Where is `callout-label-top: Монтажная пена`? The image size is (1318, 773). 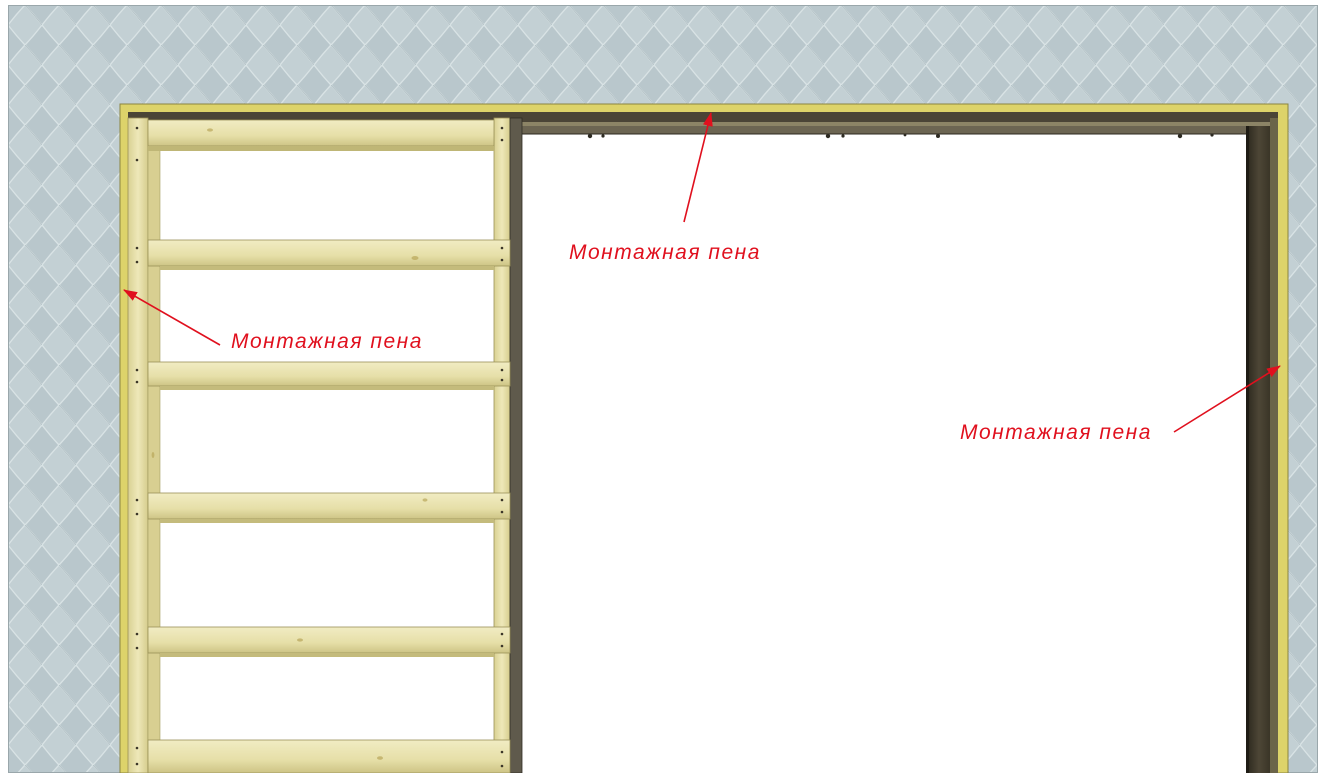
callout-label-top: Монтажная пена is located at coordinates (665, 252).